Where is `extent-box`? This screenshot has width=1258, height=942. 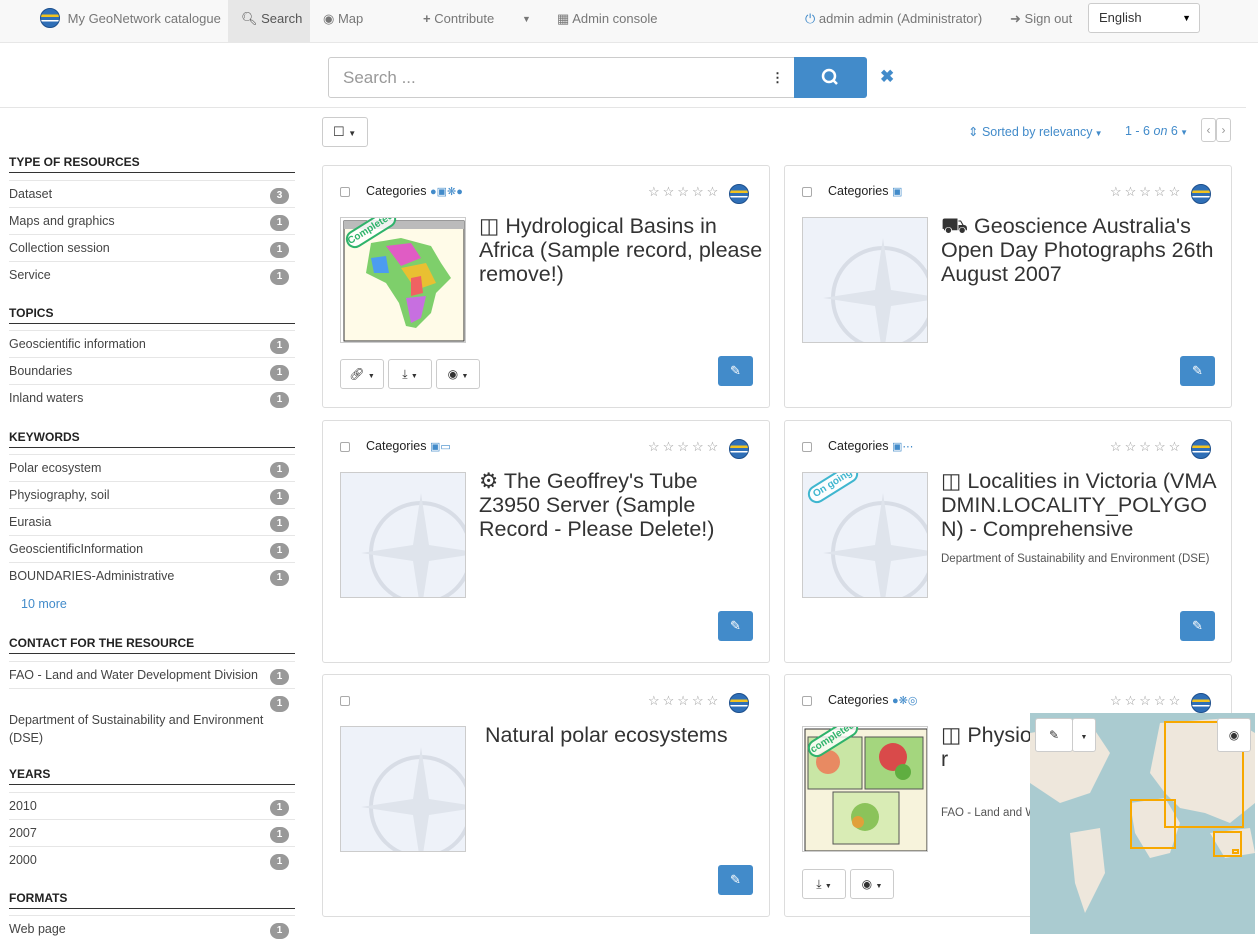
extent-box is located at coordinates (1153, 824).